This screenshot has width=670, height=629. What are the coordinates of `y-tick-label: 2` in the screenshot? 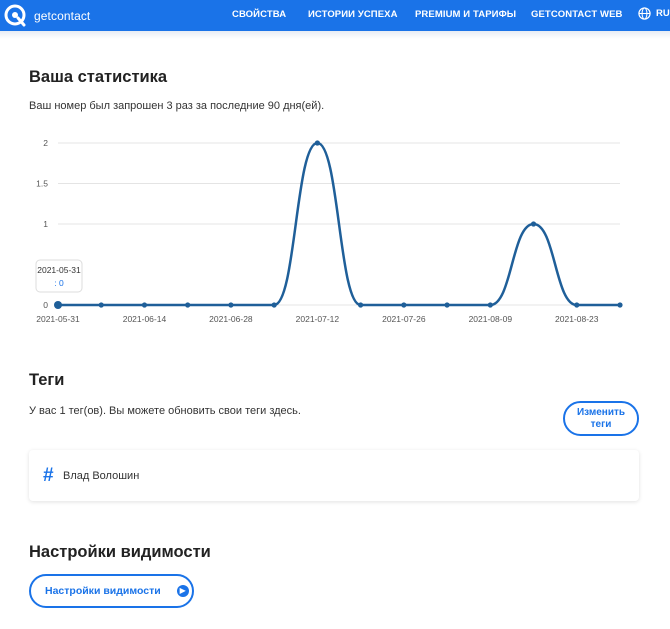 It's located at (45, 143).